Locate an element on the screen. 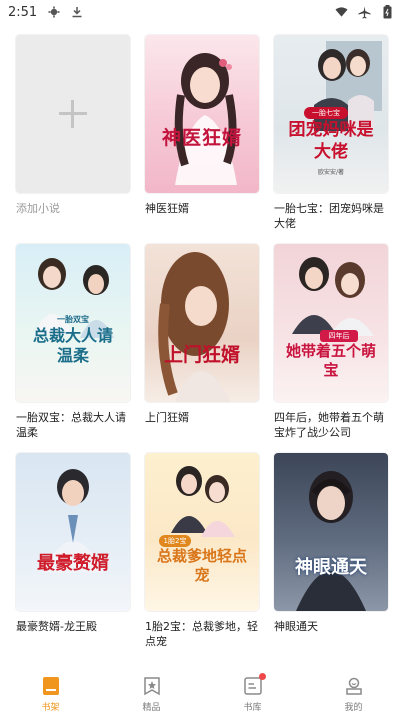 The width and height of the screenshot is (404, 718). book-item: 最豪赘婿 最豪赘婿-龙王殿 is located at coordinates (73, 543).